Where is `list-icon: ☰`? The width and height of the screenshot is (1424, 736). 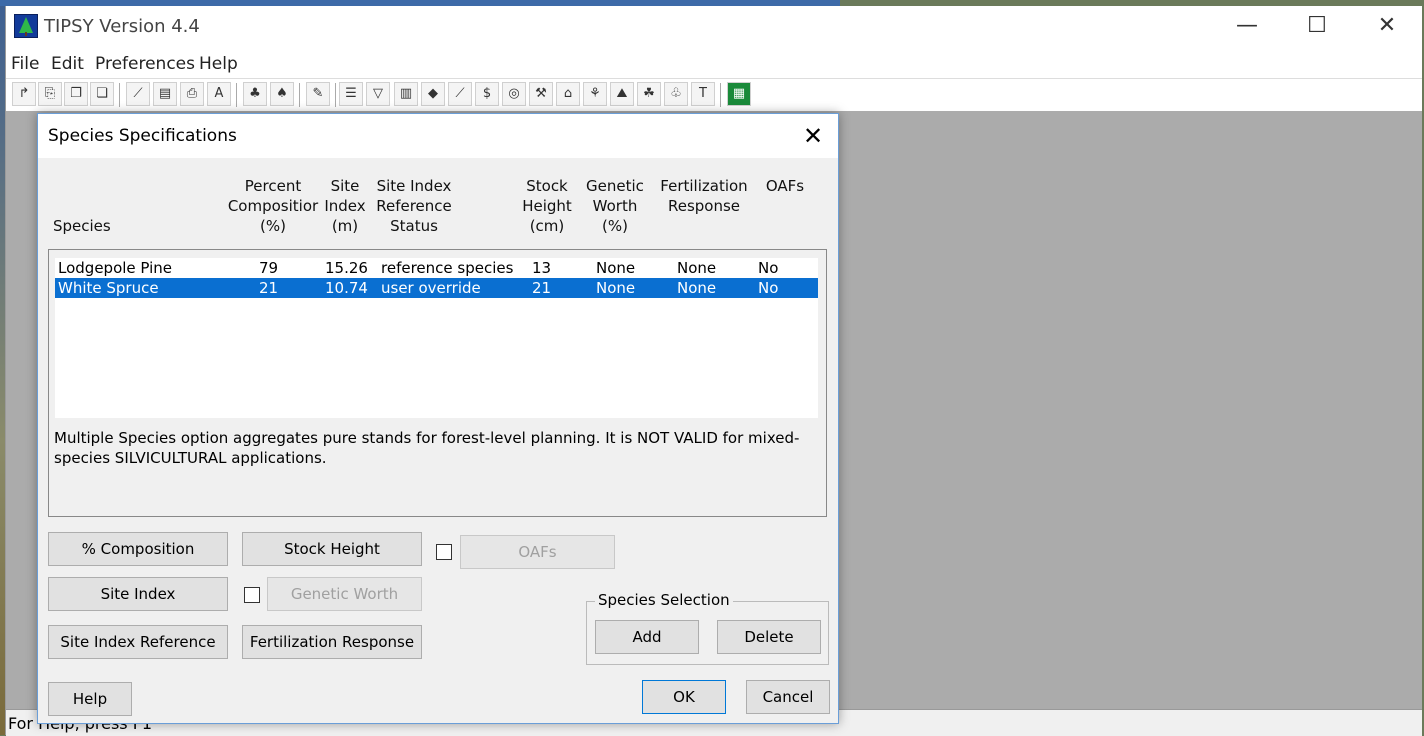 list-icon: ☰ is located at coordinates (351, 94).